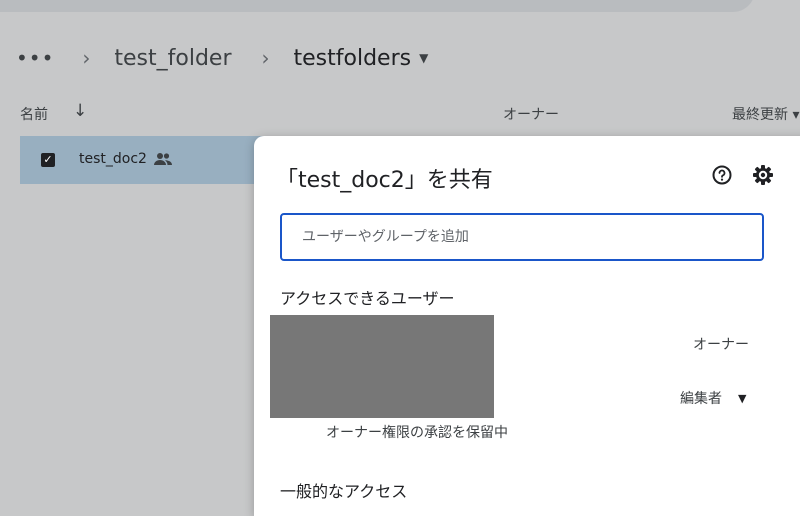 Image resolution: width=800 pixels, height=516 pixels. Describe the element at coordinates (344, 491) in the screenshot. I see `general-access-title: 一般的なアクセス` at that location.